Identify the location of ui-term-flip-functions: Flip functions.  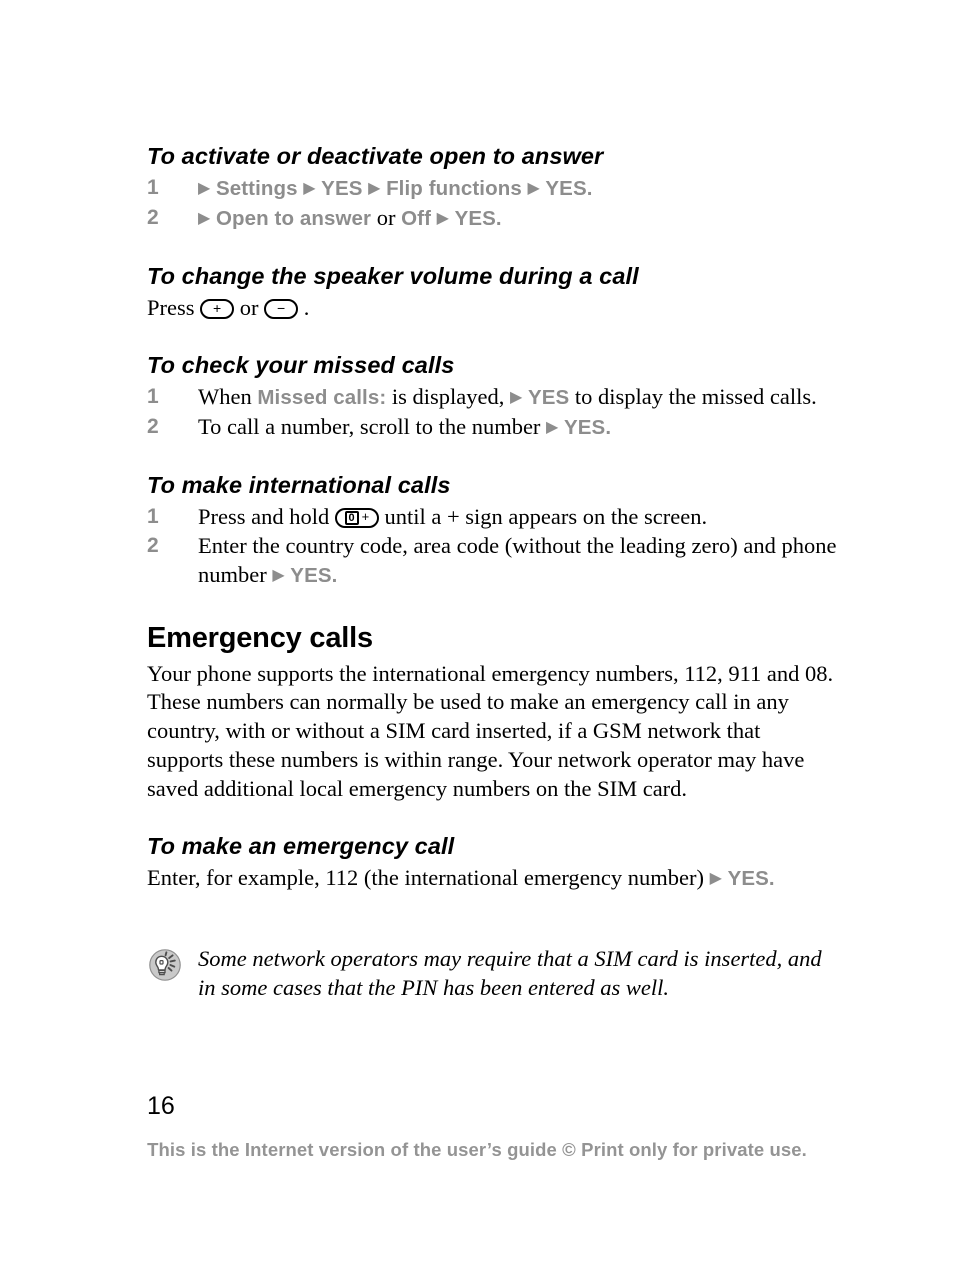
(454, 189).